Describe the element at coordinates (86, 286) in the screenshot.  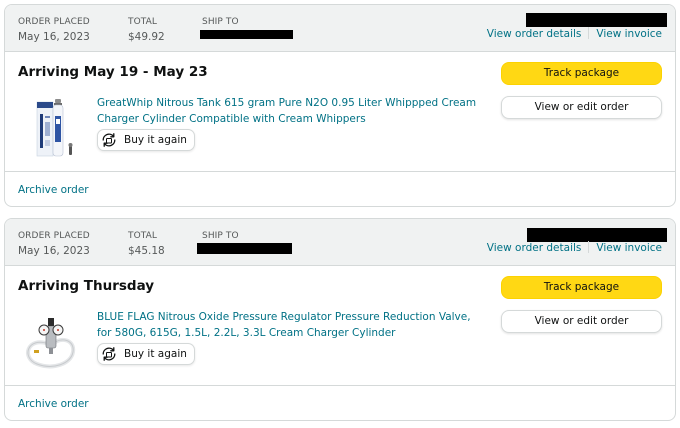
I see `arriving-status: Arriving Thursday` at that location.